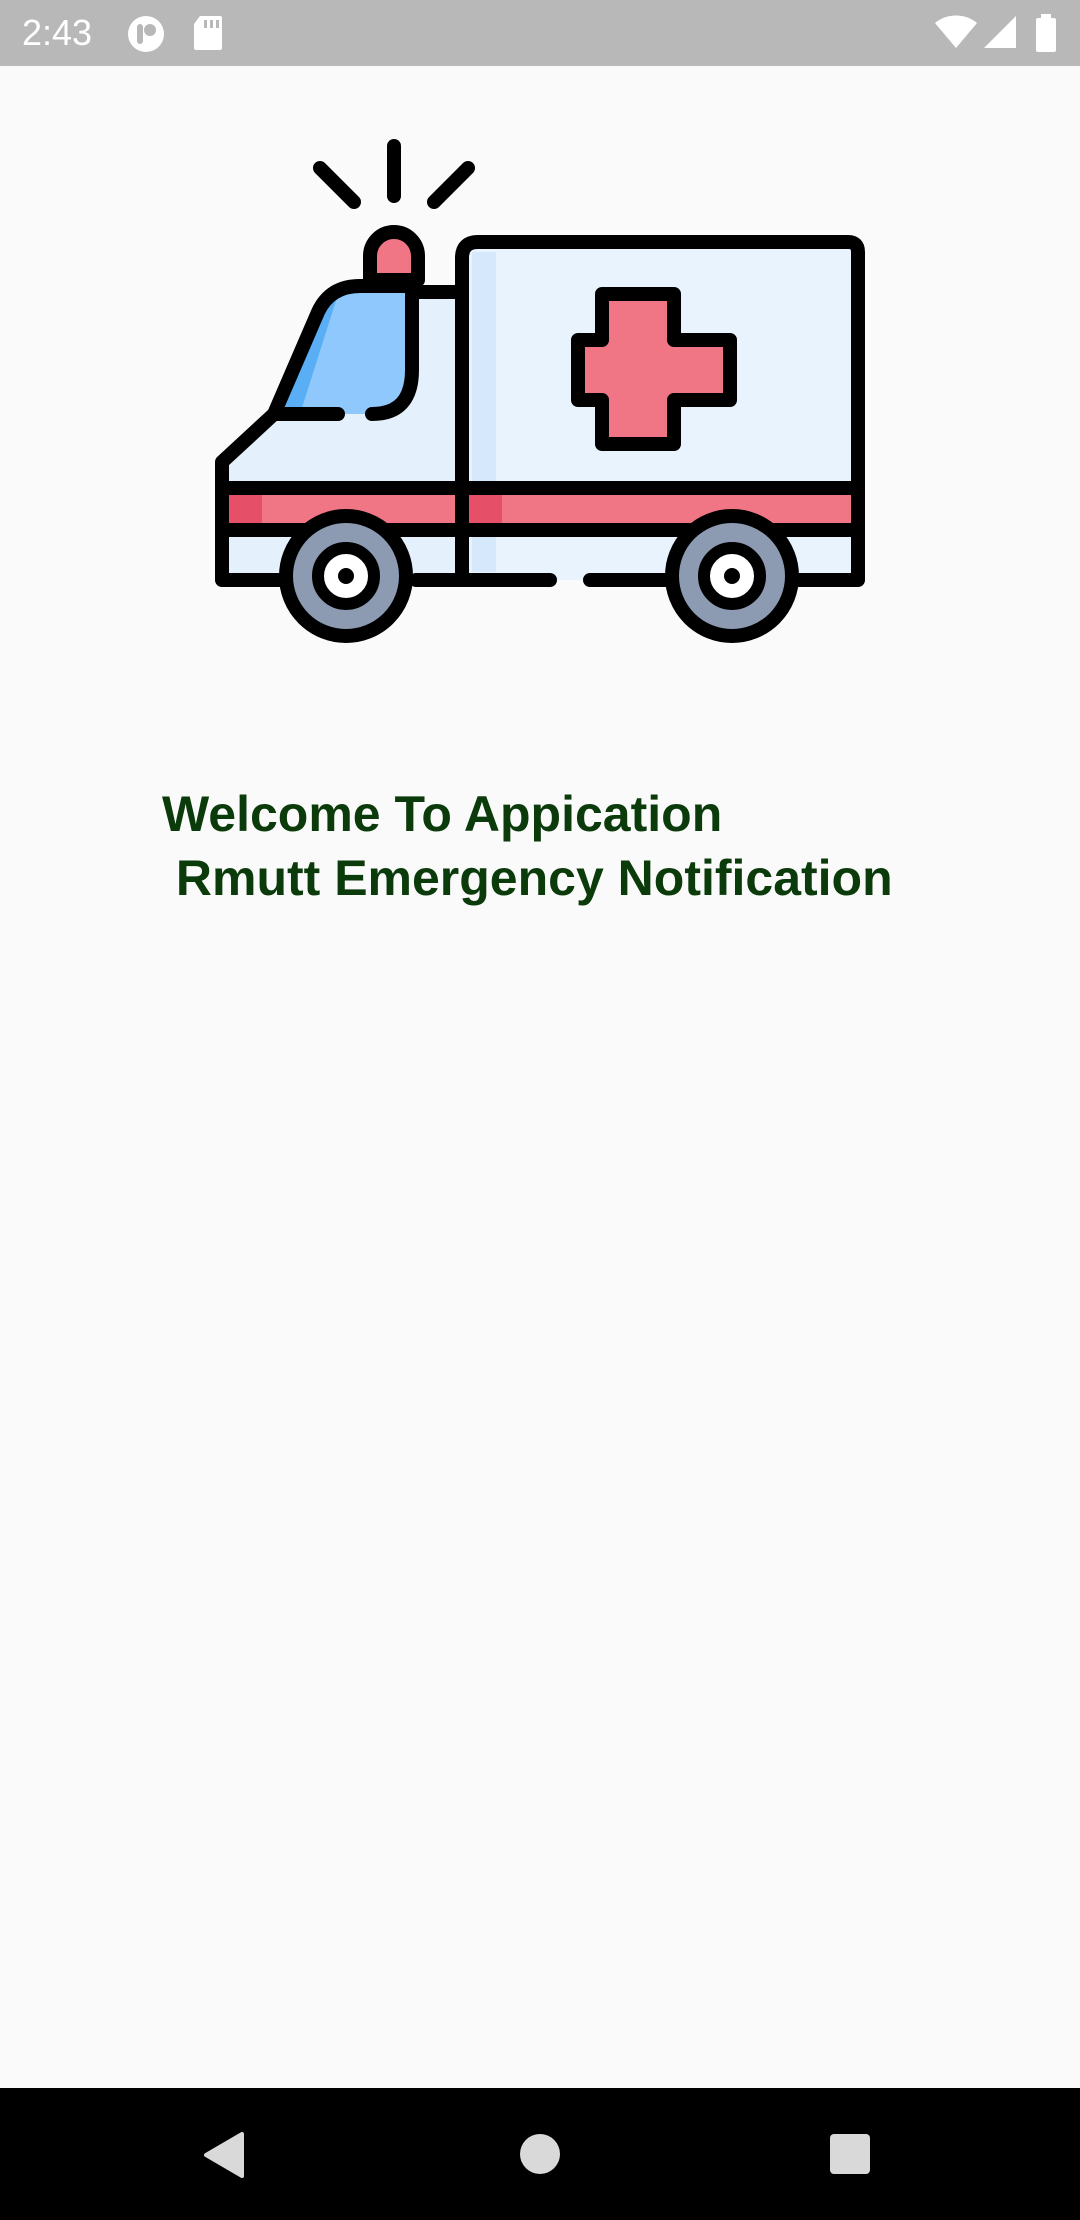 The width and height of the screenshot is (1080, 2220). Describe the element at coordinates (57, 32) in the screenshot. I see `status-time: 2:43` at that location.